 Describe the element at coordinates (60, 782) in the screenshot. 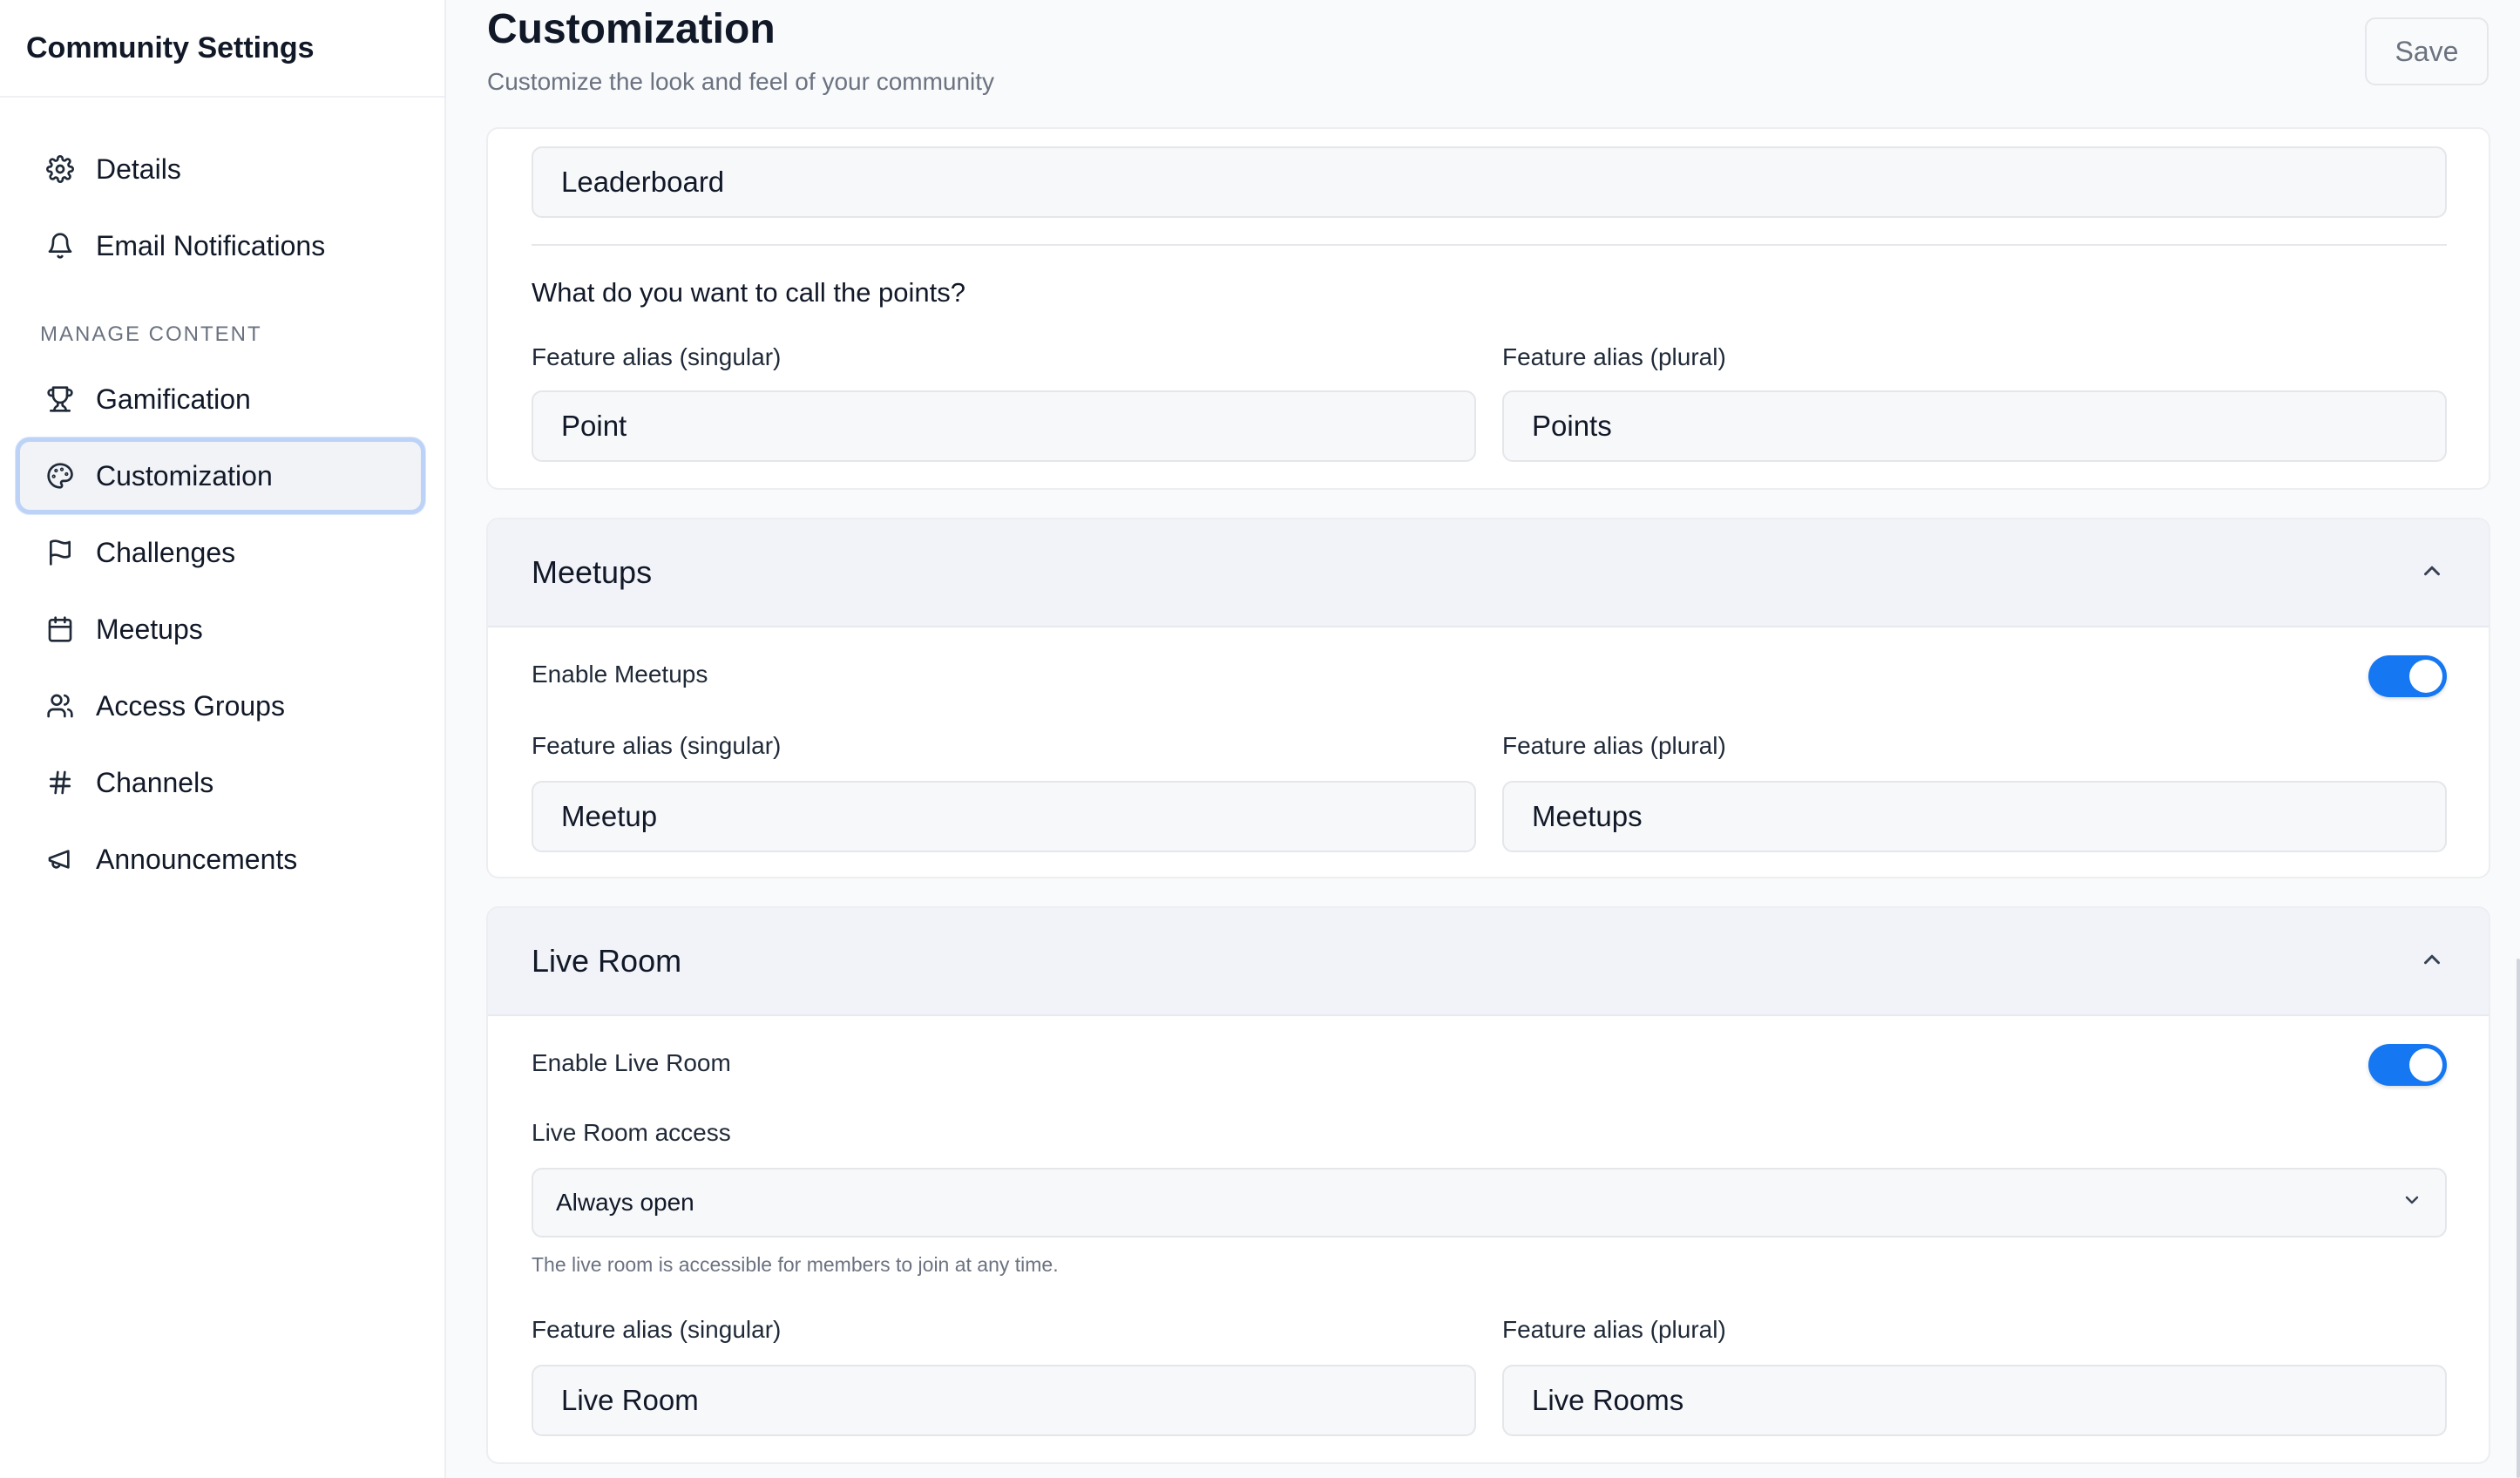

I see `hash-icon` at that location.